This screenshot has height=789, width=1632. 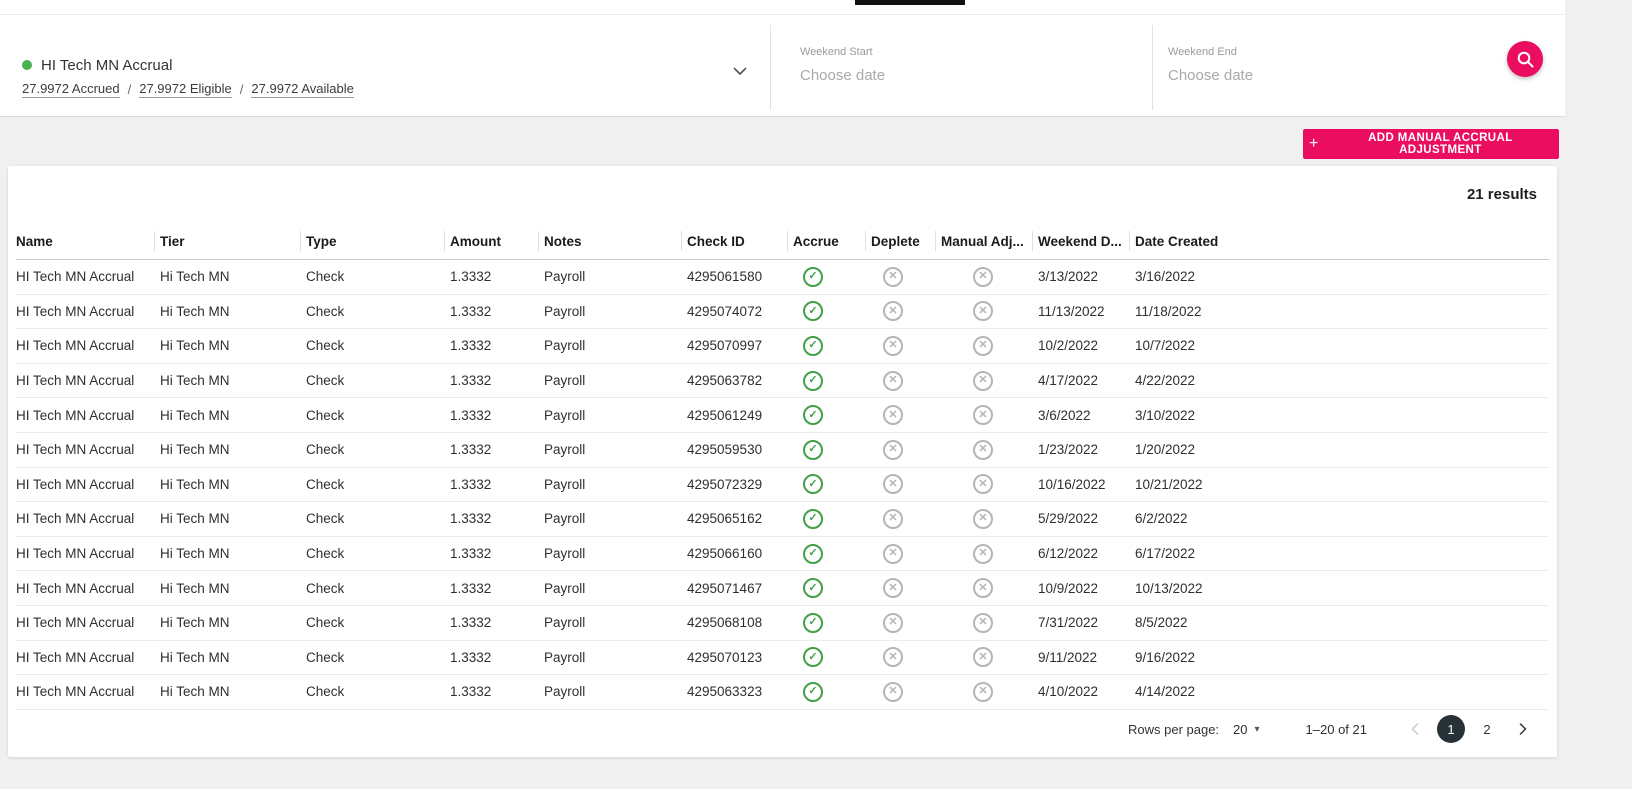 What do you see at coordinates (1086, 381) in the screenshot?
I see `cell-weekend-date: 4/17/2022` at bounding box center [1086, 381].